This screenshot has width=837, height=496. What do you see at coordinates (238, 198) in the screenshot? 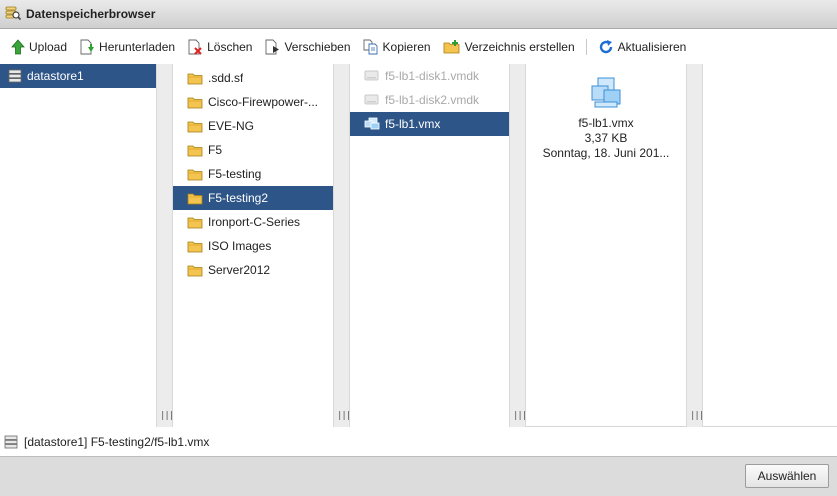
I see `folder-item-label: F5-testing2` at bounding box center [238, 198].